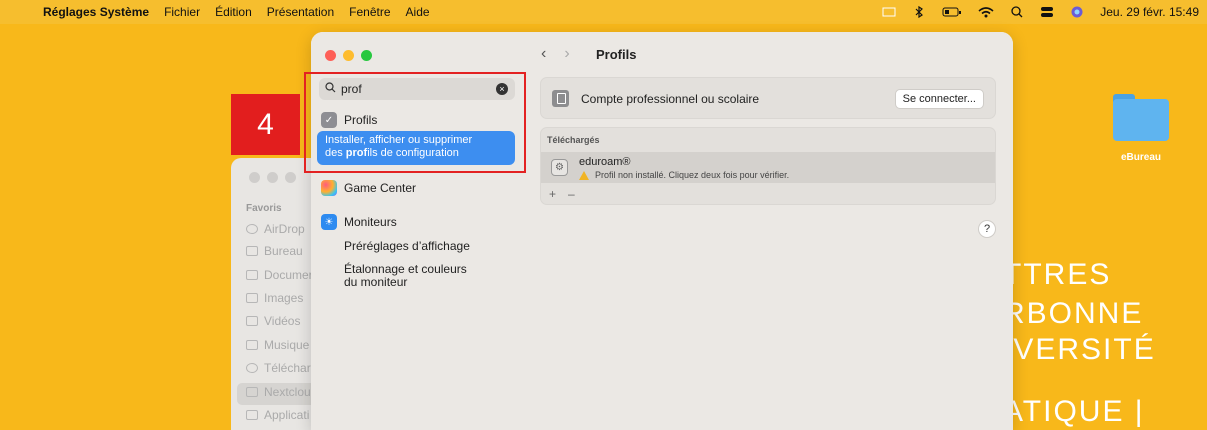 Image resolution: width=1207 pixels, height=430 pixels. I want to click on document-icon, so click(252, 275).